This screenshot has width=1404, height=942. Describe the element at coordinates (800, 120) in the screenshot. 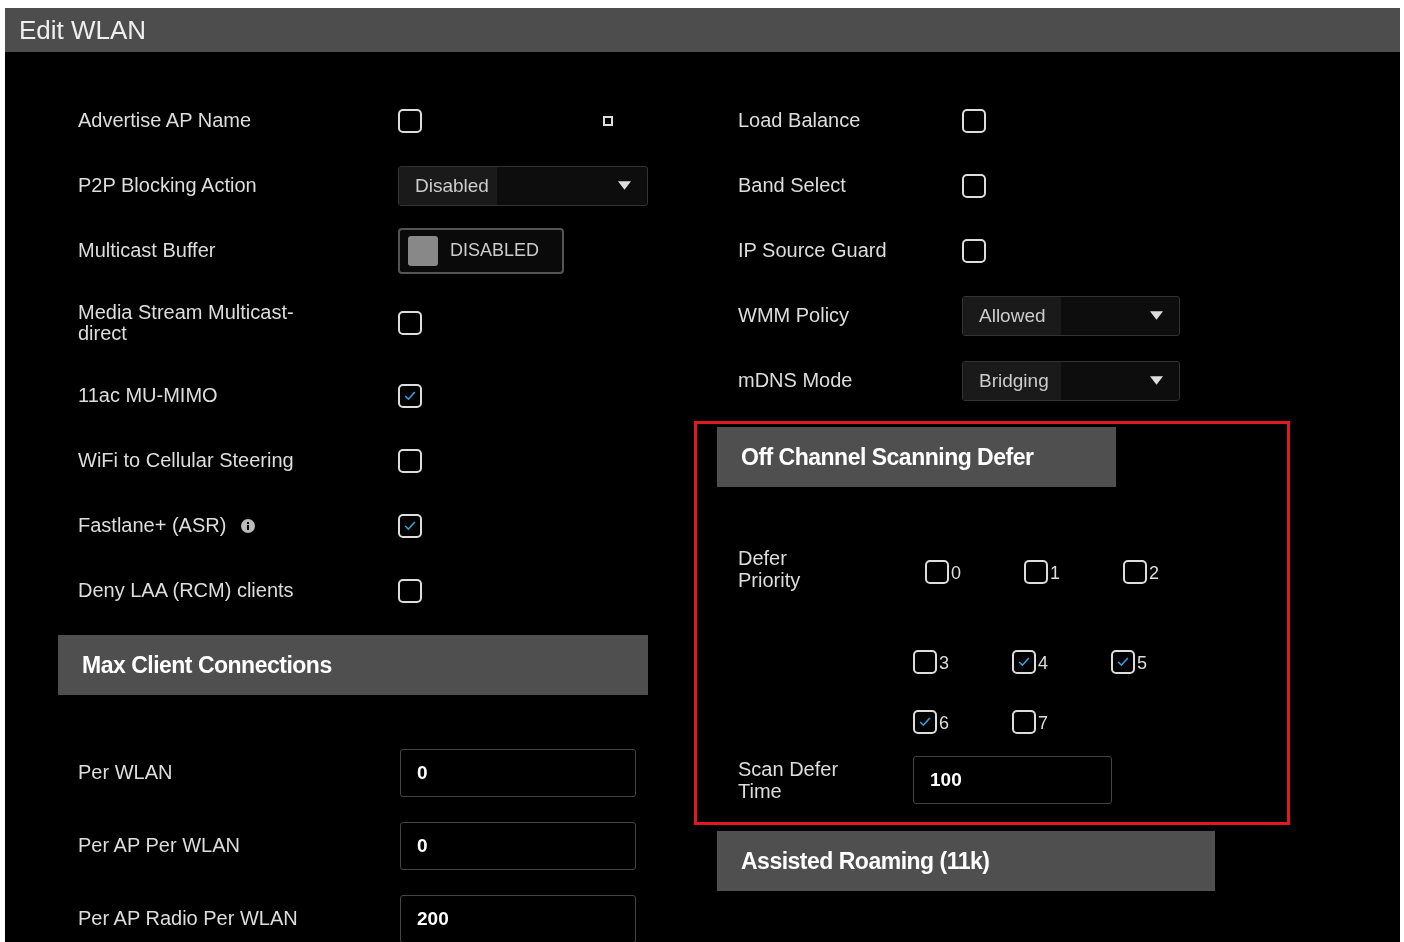

I see `setting-label: Load Balance` at that location.